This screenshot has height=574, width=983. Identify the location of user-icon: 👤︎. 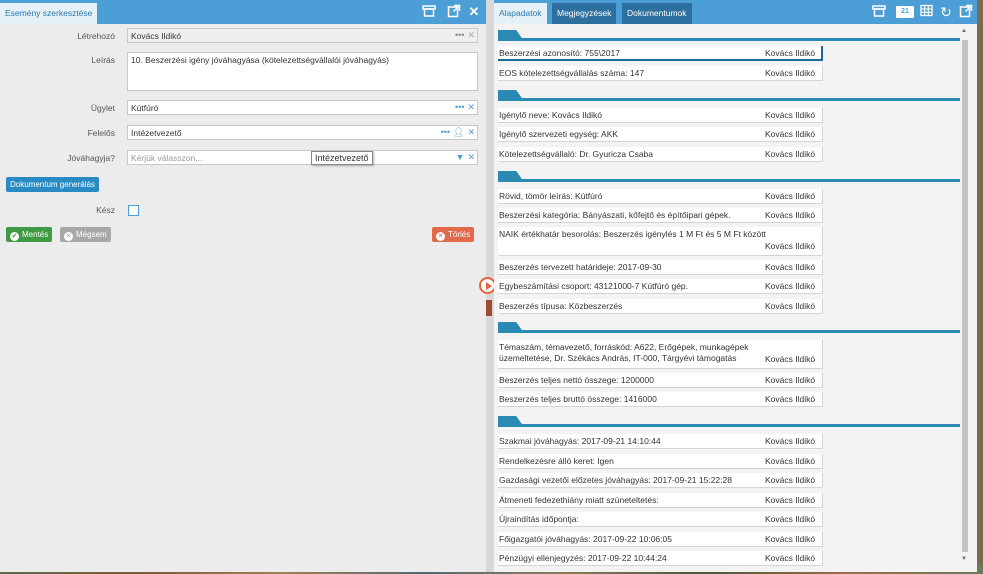
(458, 132).